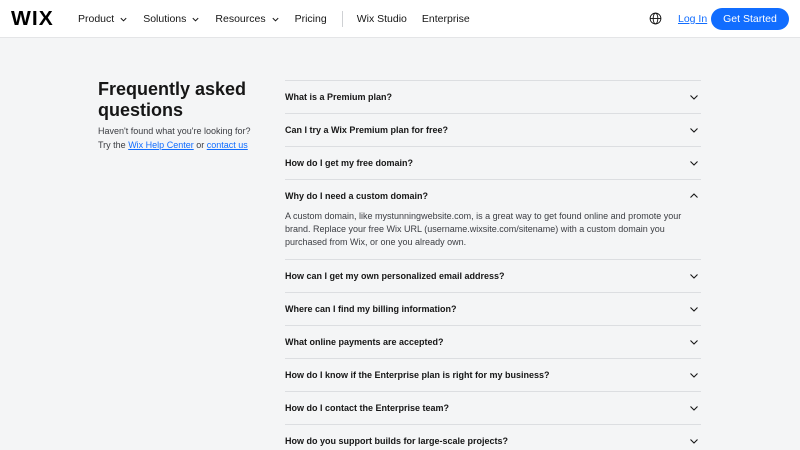  I want to click on faq-item: How do I get my free domain?, so click(493, 162).